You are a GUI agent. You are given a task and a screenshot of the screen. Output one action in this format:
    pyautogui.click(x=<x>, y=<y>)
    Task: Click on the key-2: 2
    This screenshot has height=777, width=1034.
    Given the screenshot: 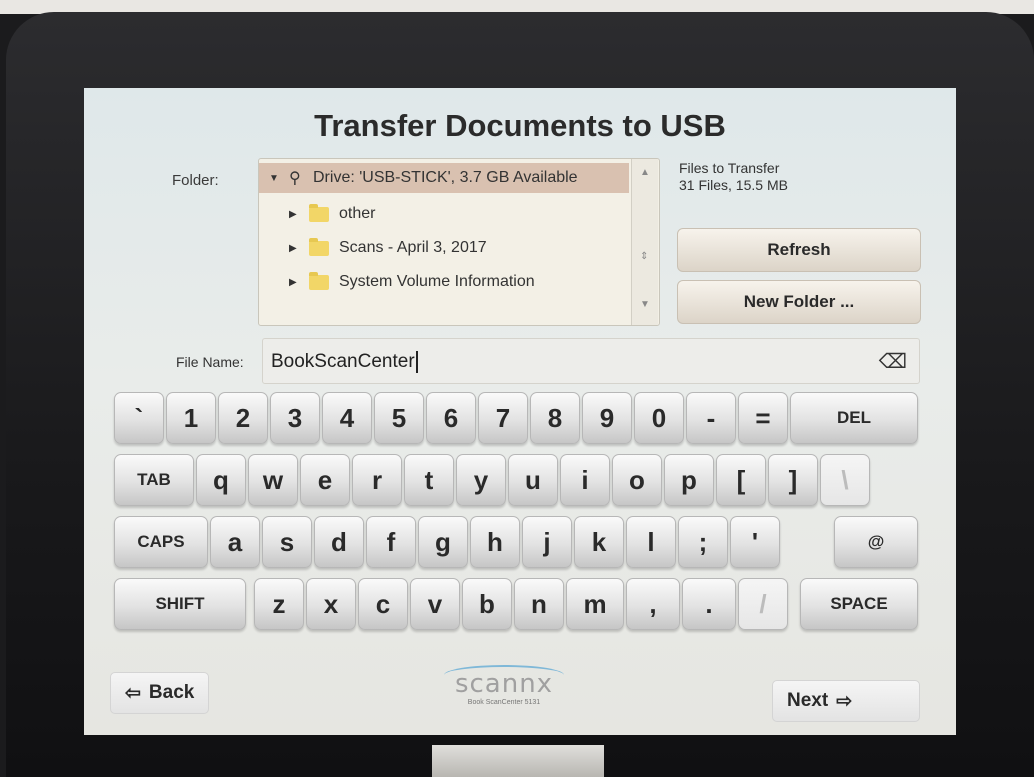 What is the action you would take?
    pyautogui.click(x=243, y=418)
    